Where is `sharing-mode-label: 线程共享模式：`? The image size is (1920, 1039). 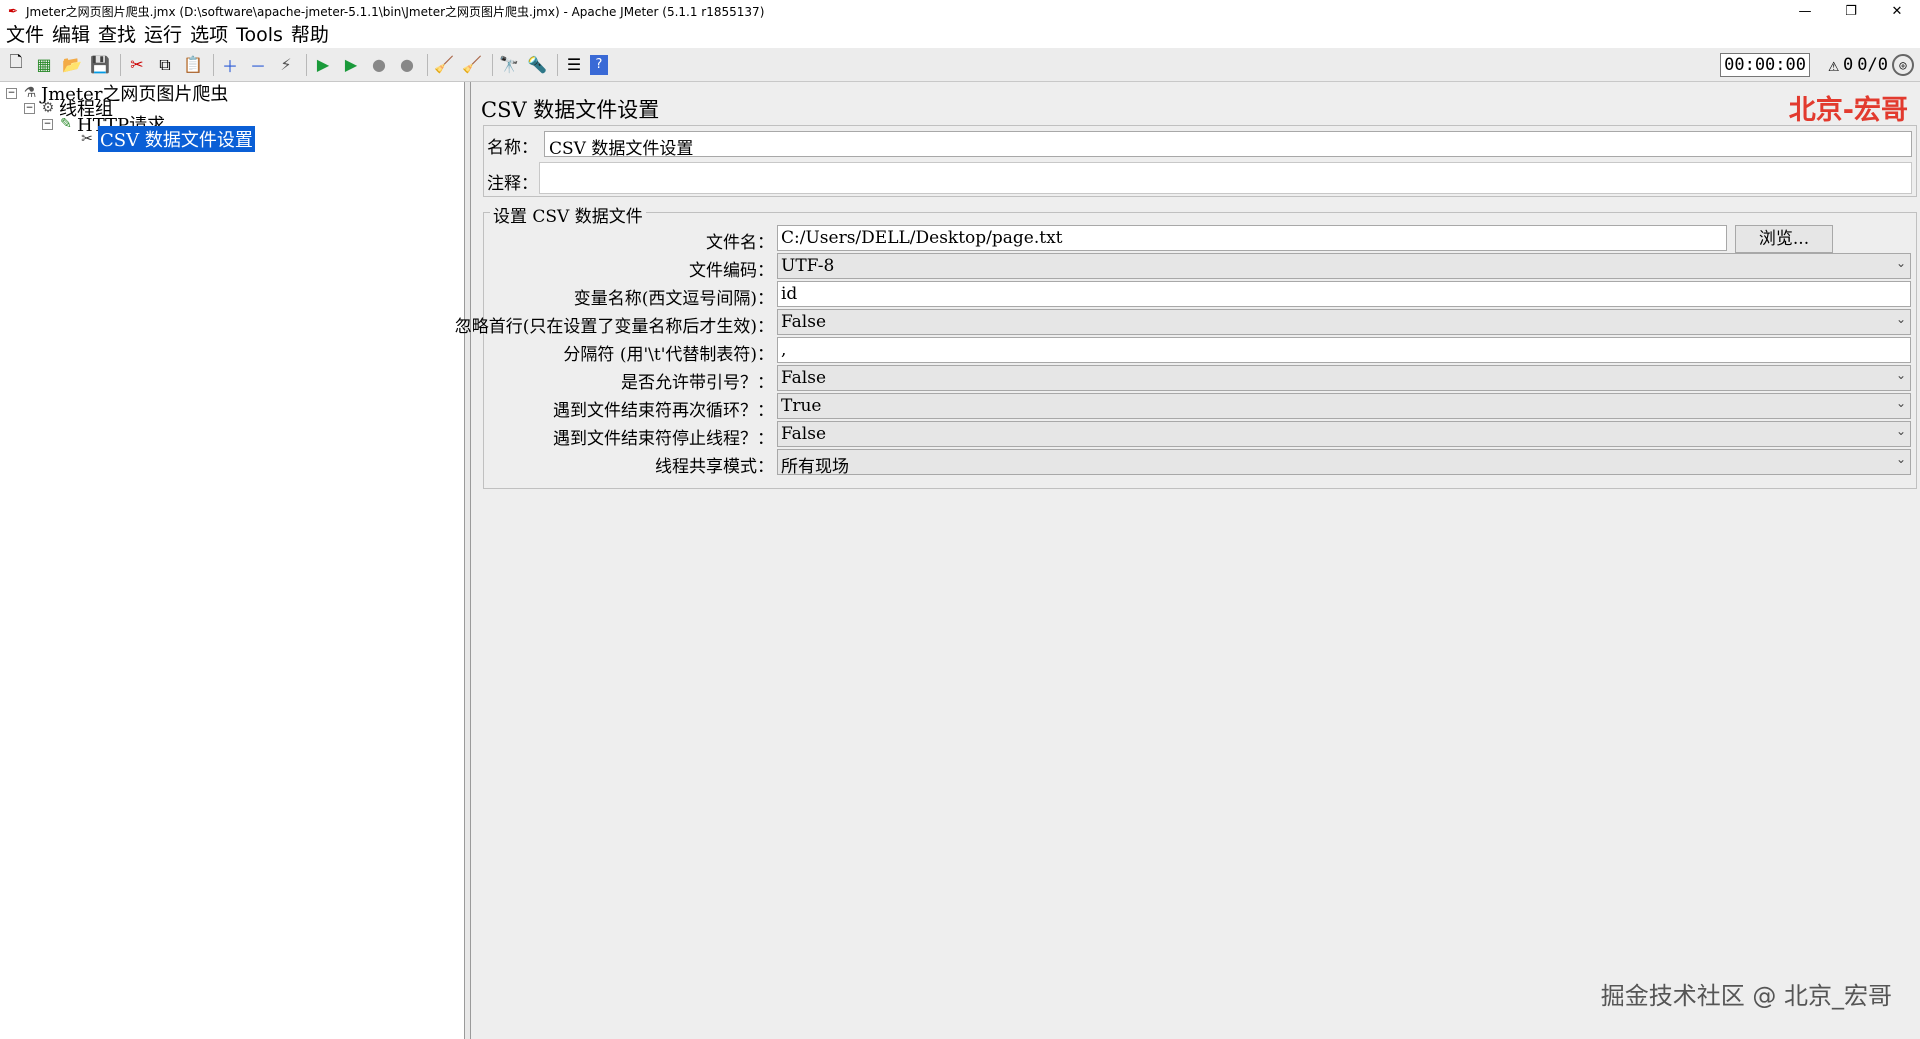
sharing-mode-label: 线程共享模式： is located at coordinates (714, 467).